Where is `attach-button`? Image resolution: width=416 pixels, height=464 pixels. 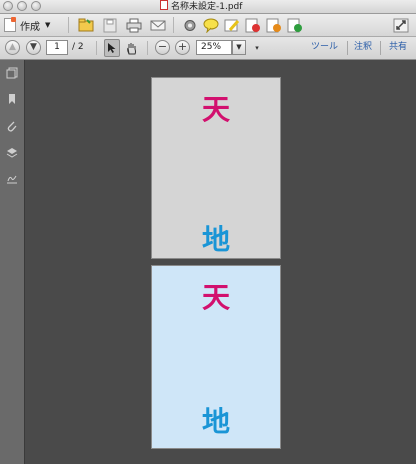
attach-button is located at coordinates (274, 25).